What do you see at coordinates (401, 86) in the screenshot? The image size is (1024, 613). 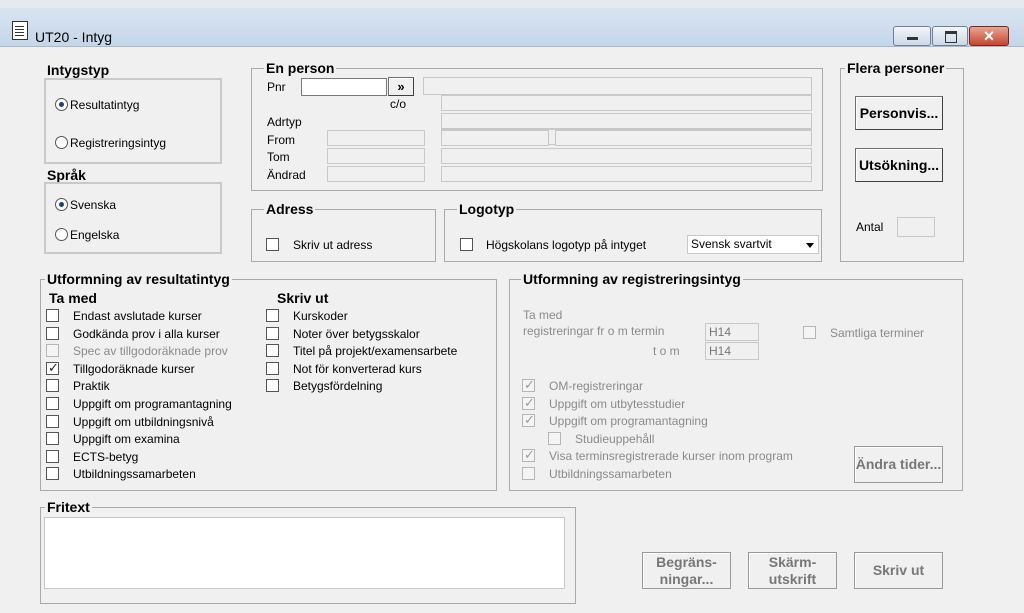 I see `pnr-go-button: »` at bounding box center [401, 86].